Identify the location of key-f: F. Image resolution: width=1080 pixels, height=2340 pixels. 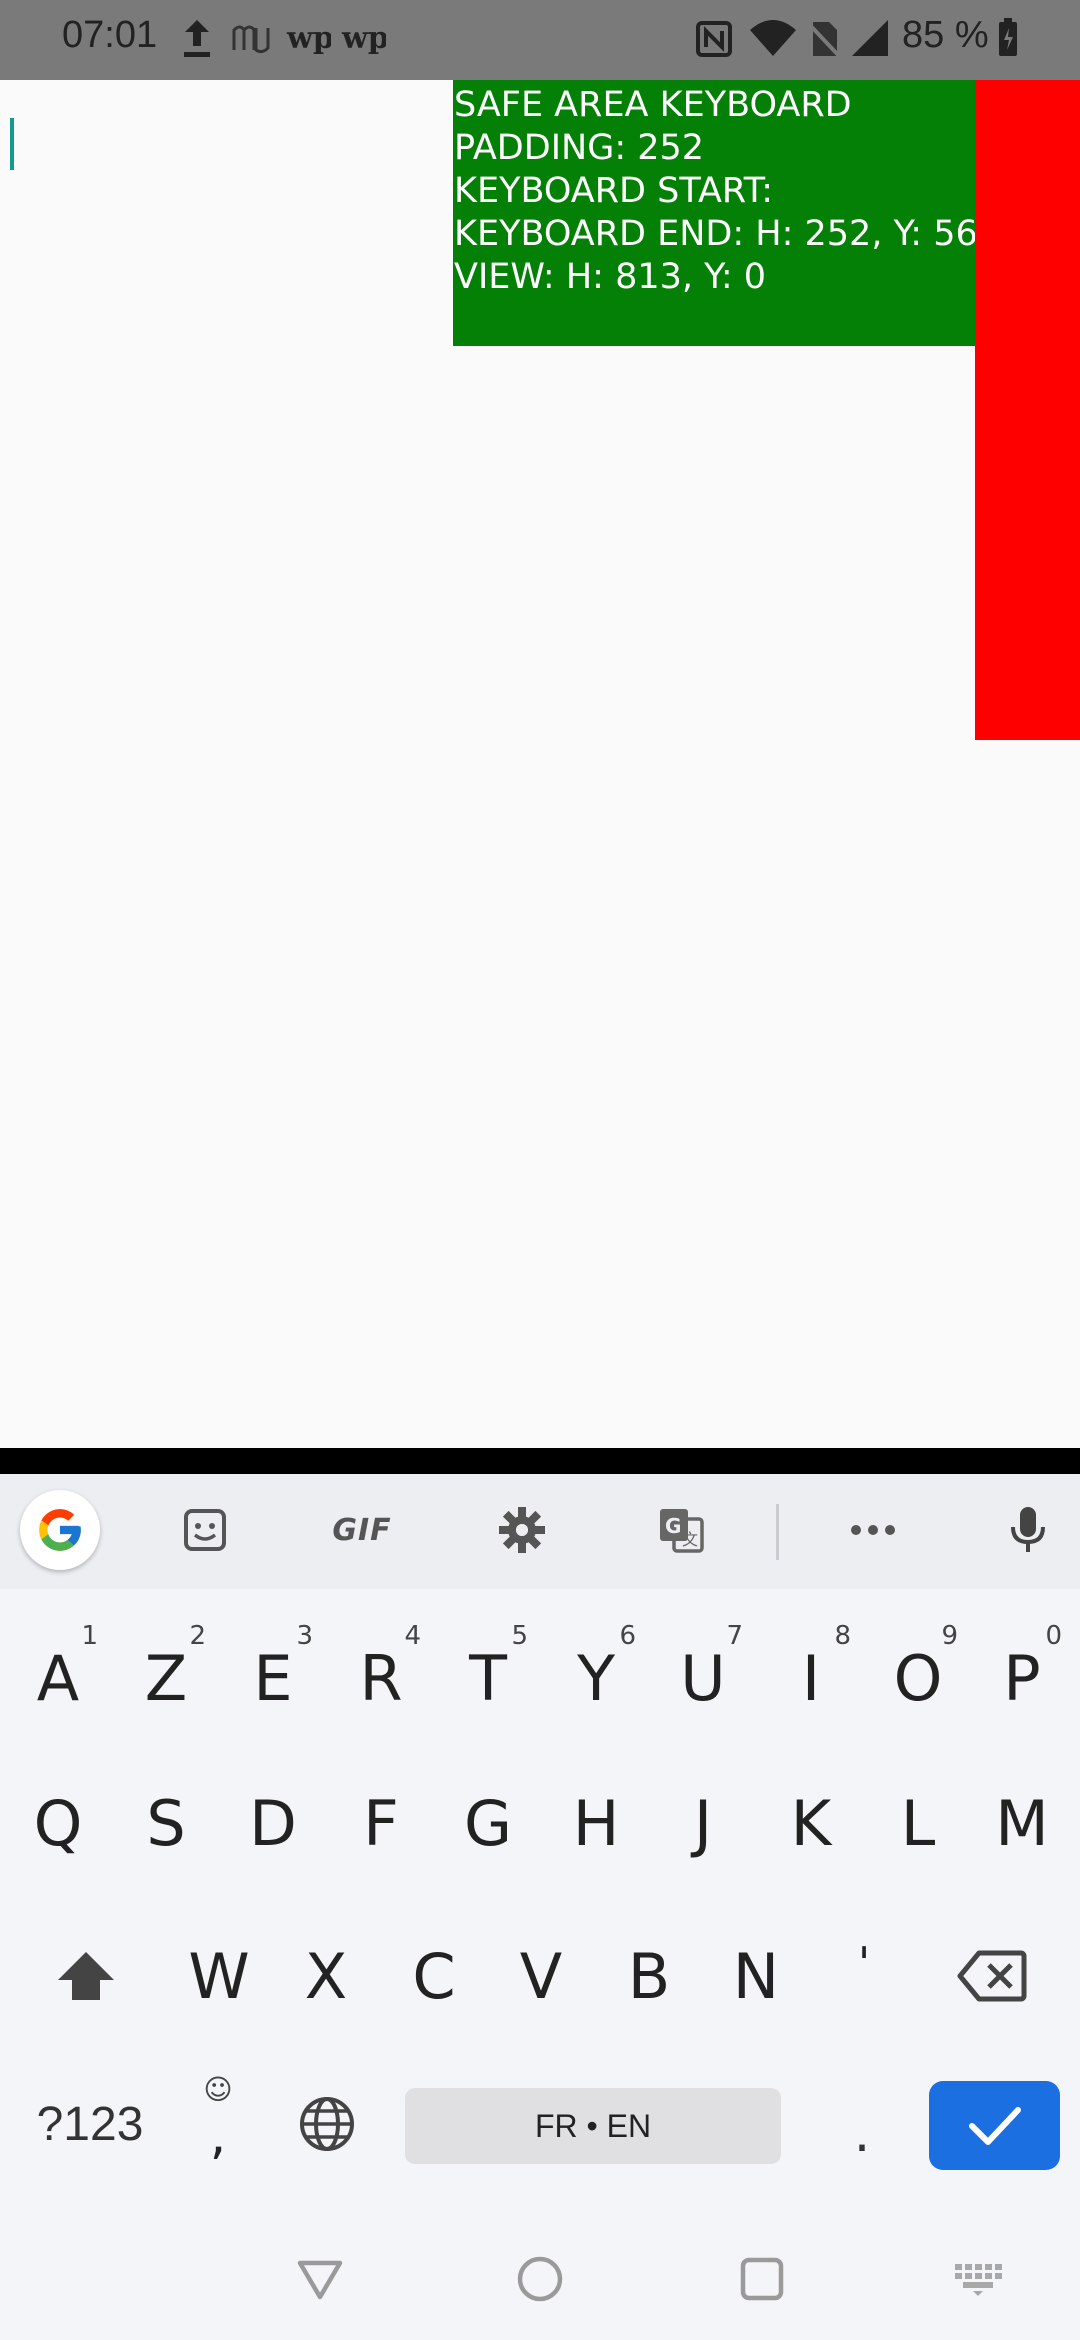
(381, 1823).